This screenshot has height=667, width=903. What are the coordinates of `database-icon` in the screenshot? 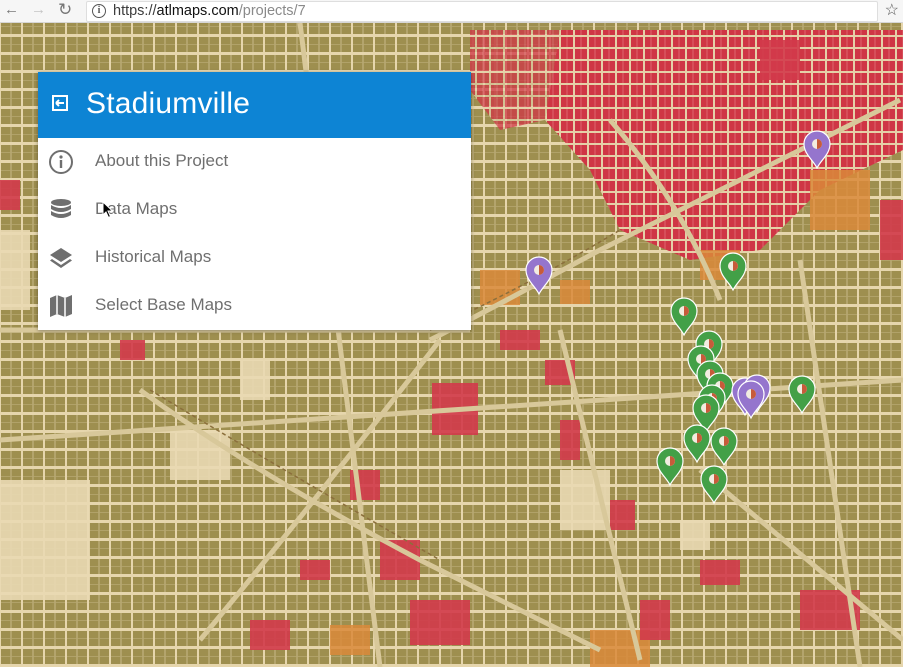 It's located at (61, 208).